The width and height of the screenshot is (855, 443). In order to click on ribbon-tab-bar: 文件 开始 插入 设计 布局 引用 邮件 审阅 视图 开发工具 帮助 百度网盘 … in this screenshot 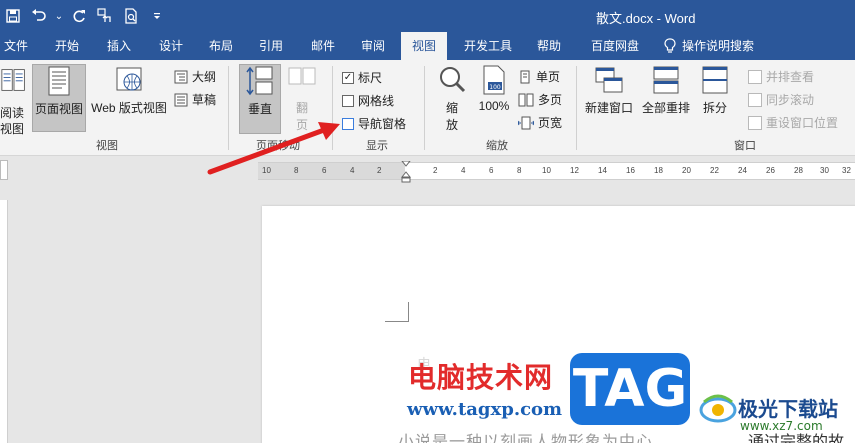, I will do `click(427, 46)`.